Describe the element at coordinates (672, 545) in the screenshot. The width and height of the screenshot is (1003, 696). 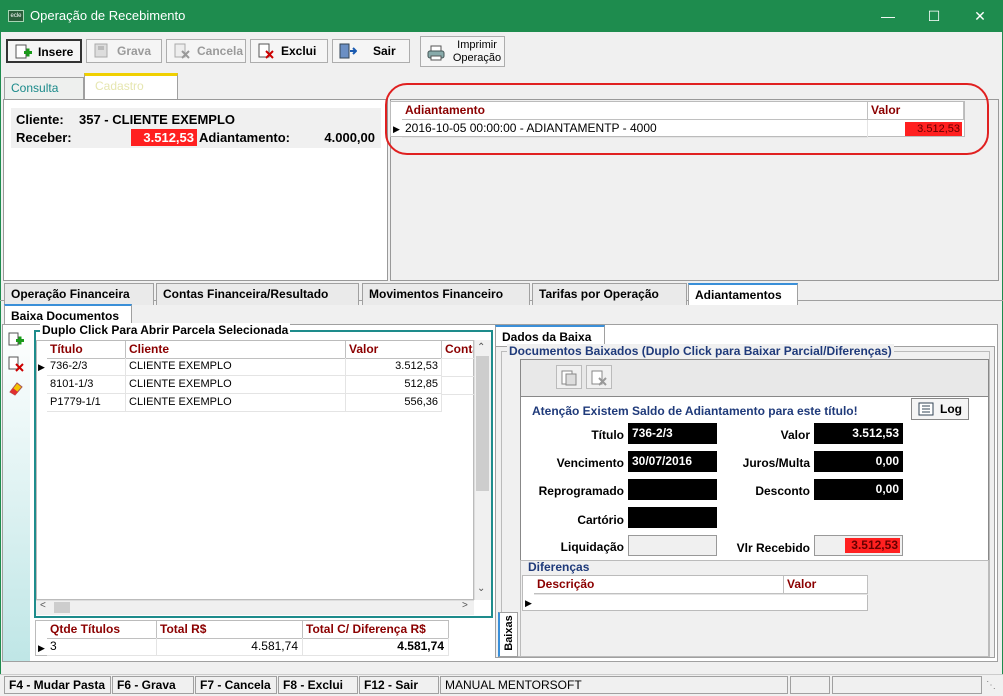
I see `liquidacao-field` at that location.